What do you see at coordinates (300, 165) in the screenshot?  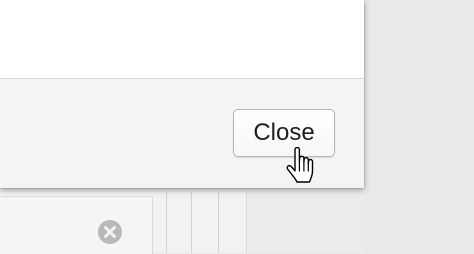 I see `hand-pointer-cursor-icon` at bounding box center [300, 165].